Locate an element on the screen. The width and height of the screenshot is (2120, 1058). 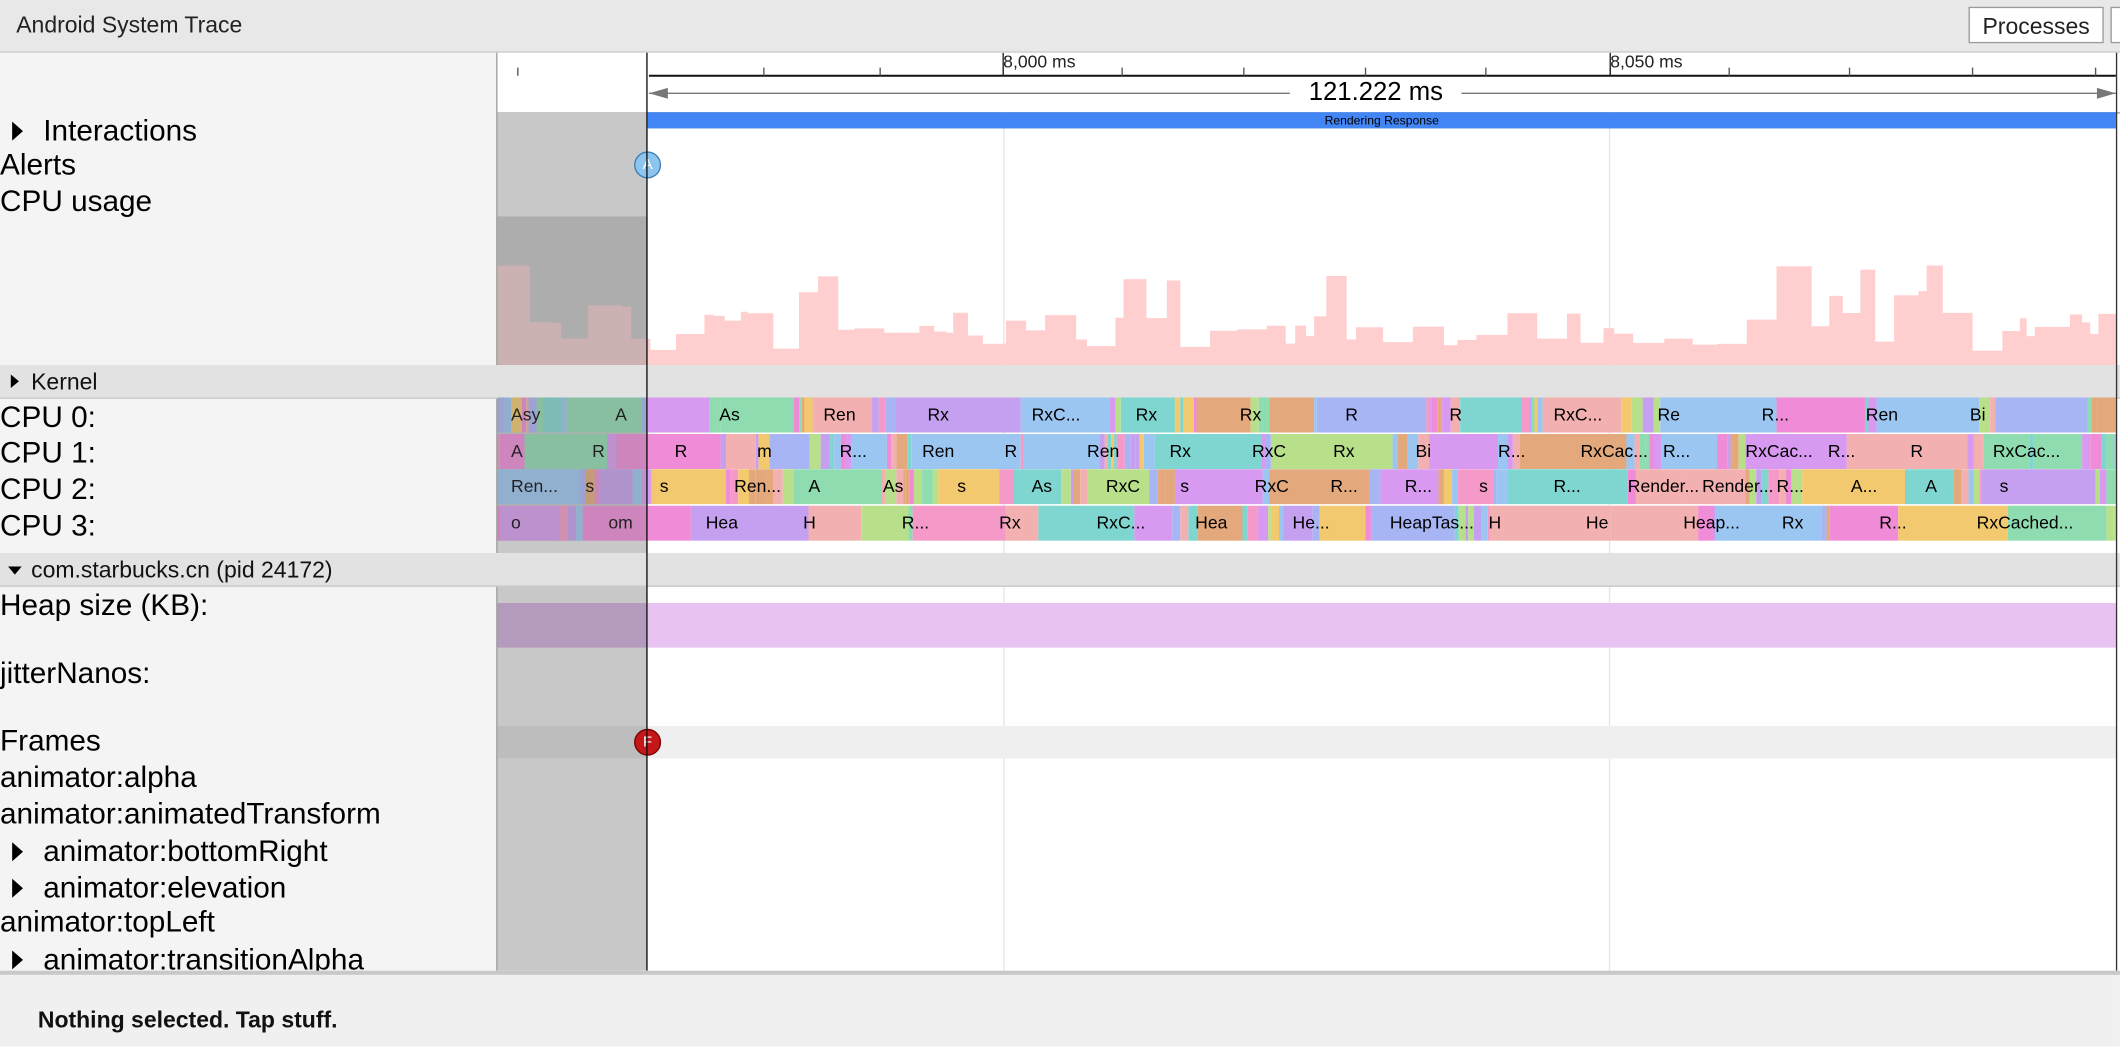
heap-size-counter is located at coordinates (1381, 625).